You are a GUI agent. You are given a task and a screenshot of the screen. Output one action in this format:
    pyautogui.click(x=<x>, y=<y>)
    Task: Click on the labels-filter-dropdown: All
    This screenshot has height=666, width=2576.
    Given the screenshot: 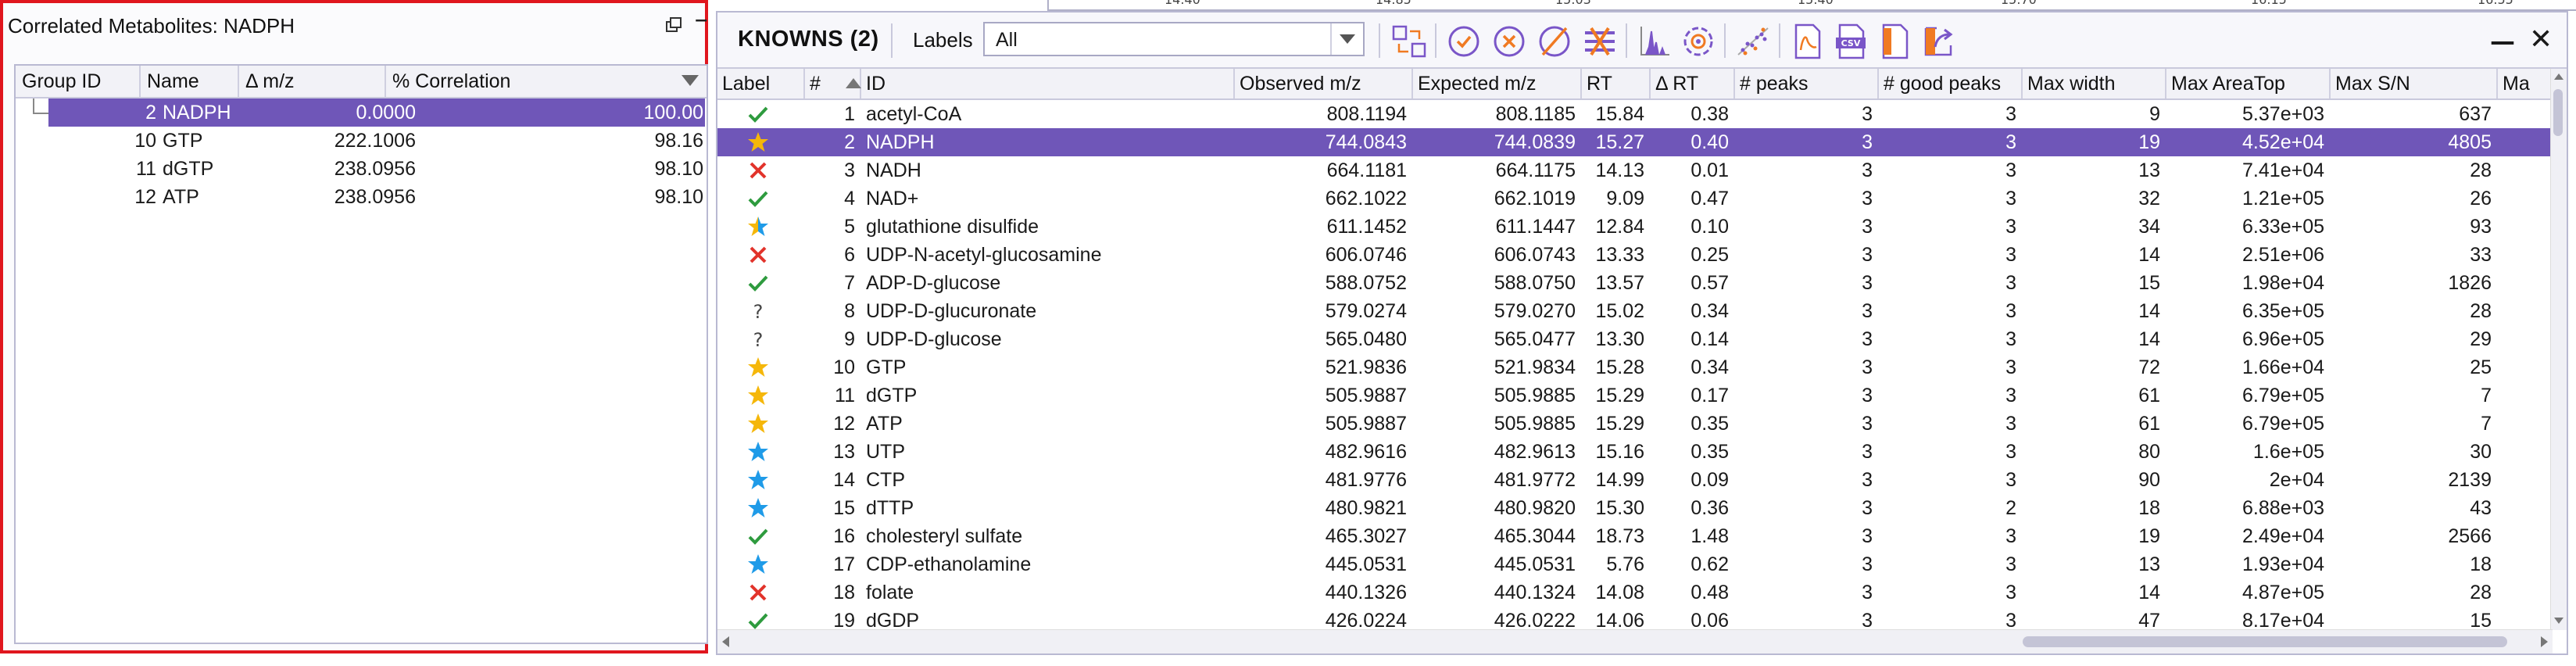 What is the action you would take?
    pyautogui.click(x=1174, y=39)
    